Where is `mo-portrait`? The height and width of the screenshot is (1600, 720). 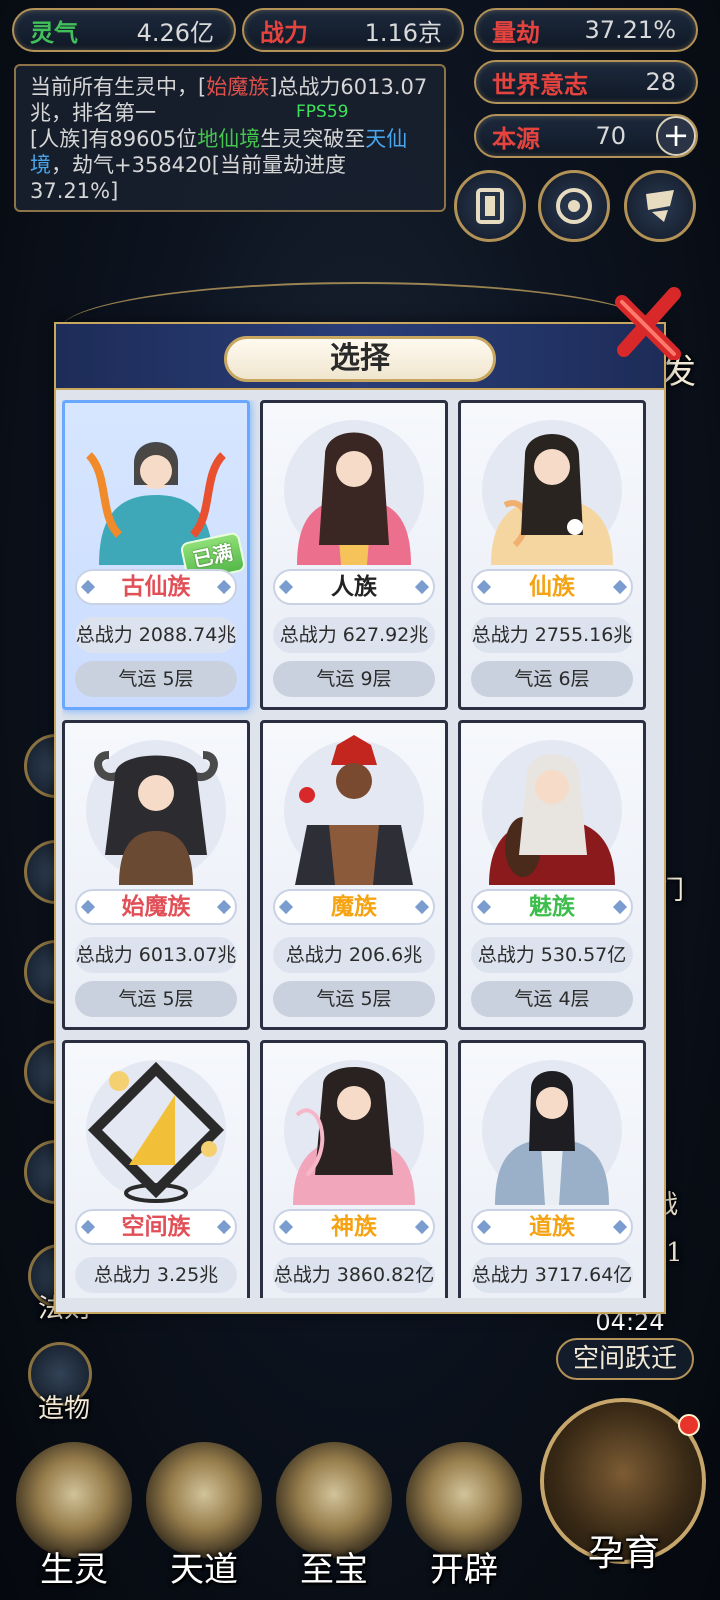 mo-portrait is located at coordinates (354, 810).